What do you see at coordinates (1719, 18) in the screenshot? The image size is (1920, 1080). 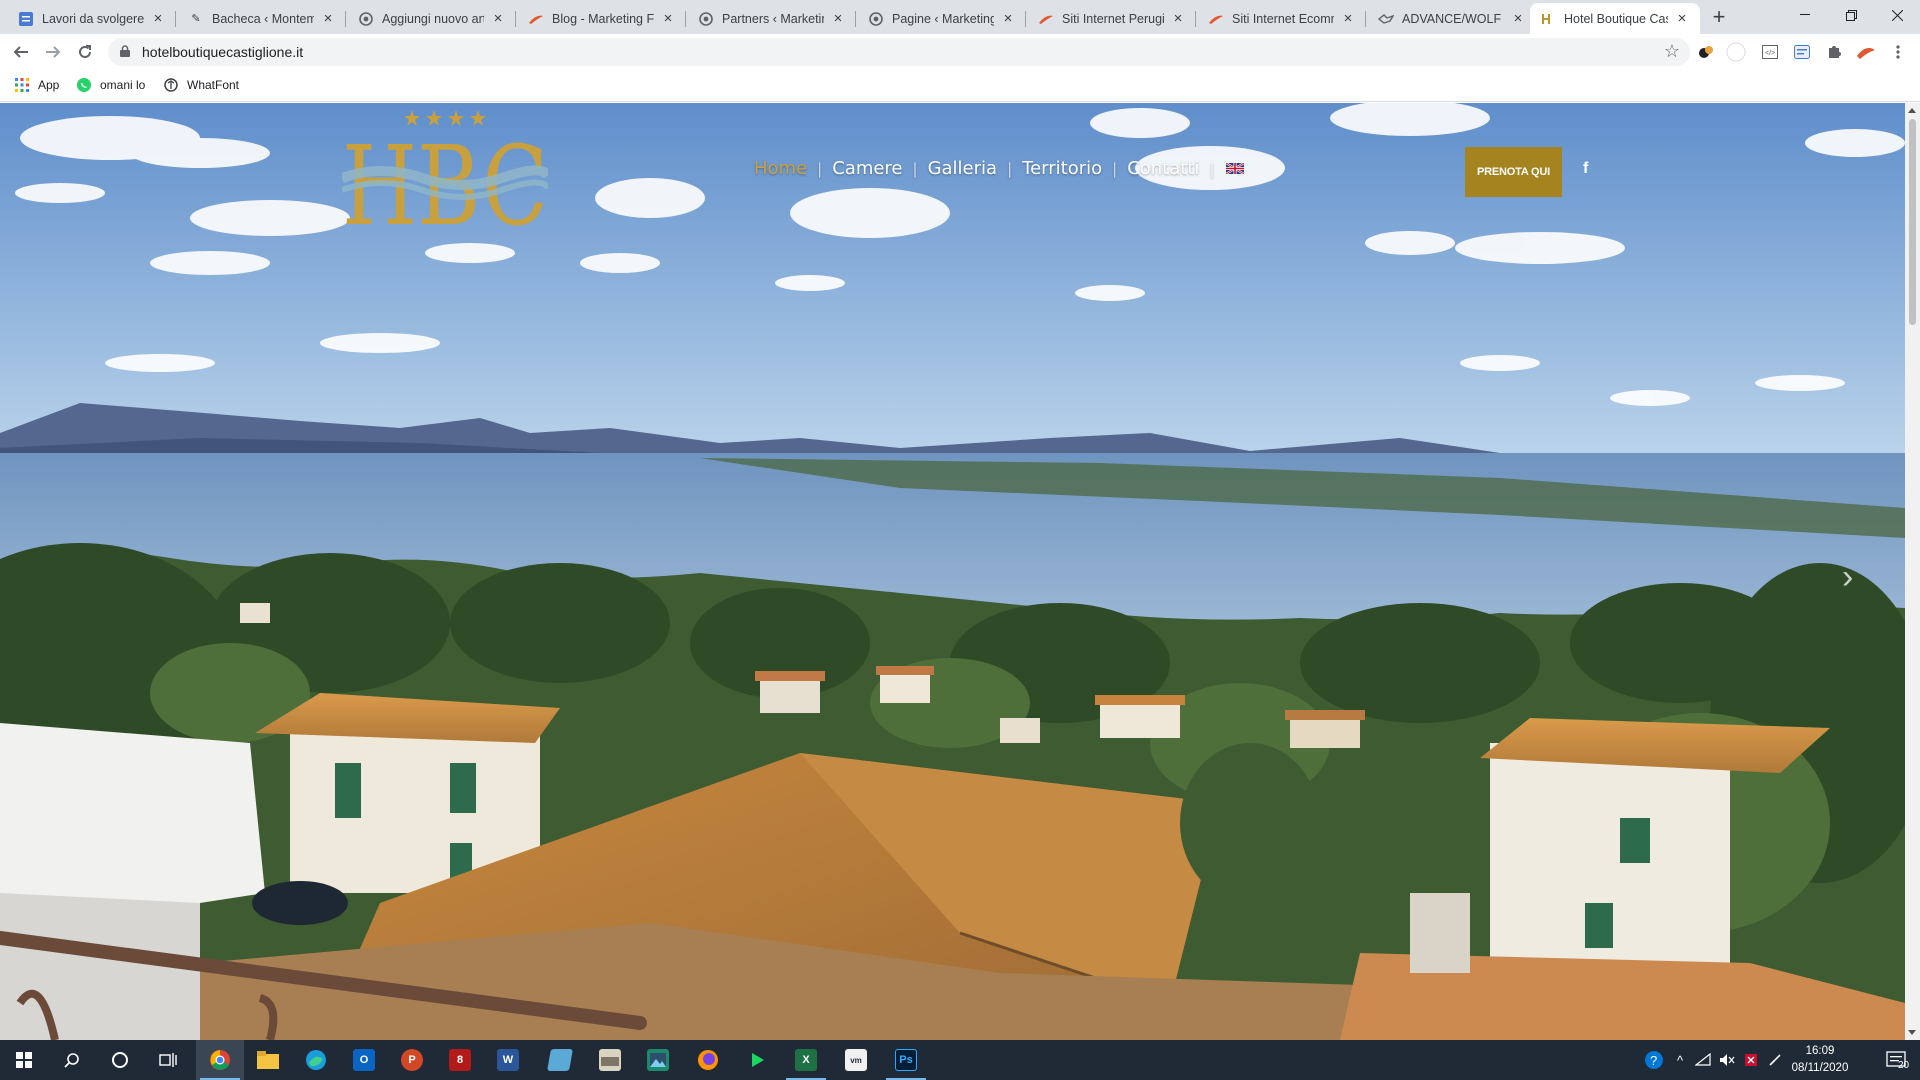 I see `new-tab-button: +` at bounding box center [1719, 18].